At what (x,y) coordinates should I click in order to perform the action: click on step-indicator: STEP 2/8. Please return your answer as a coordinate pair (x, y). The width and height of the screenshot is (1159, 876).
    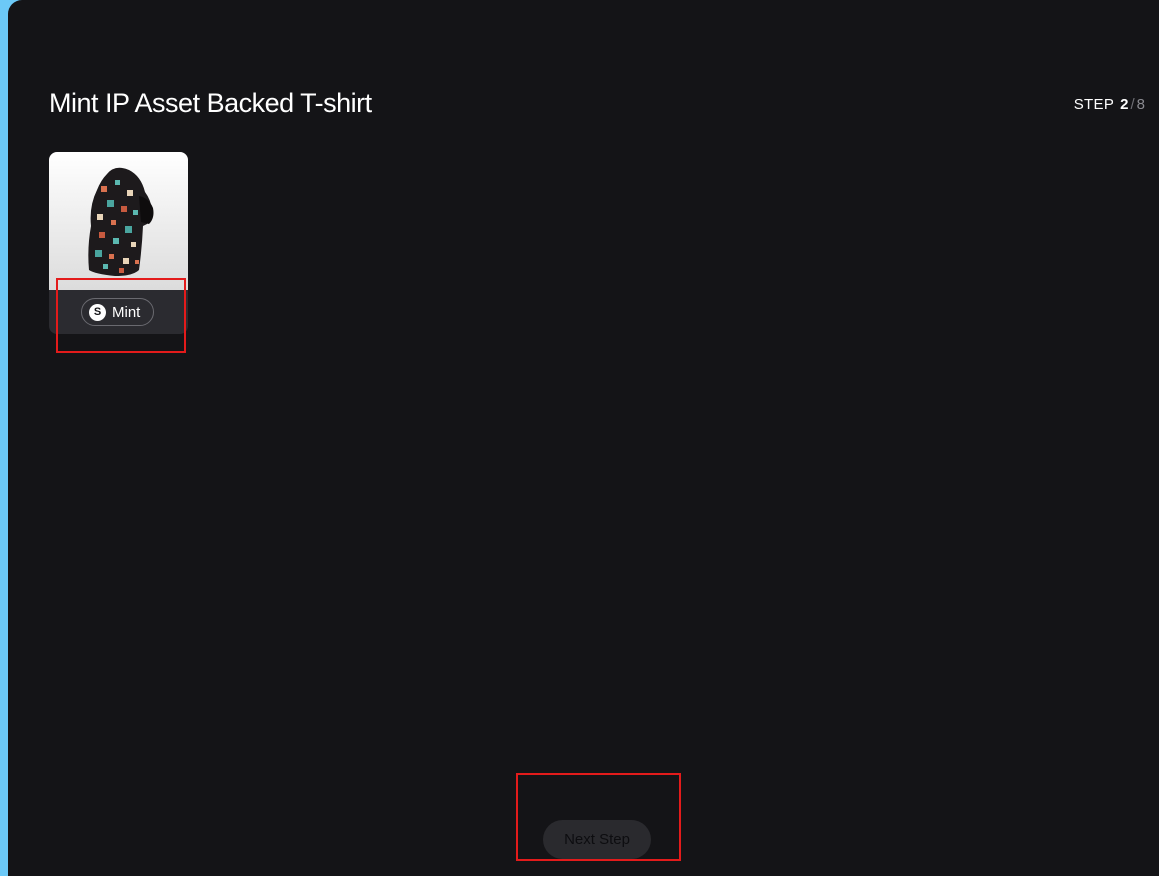
    Looking at the image, I should click on (1109, 104).